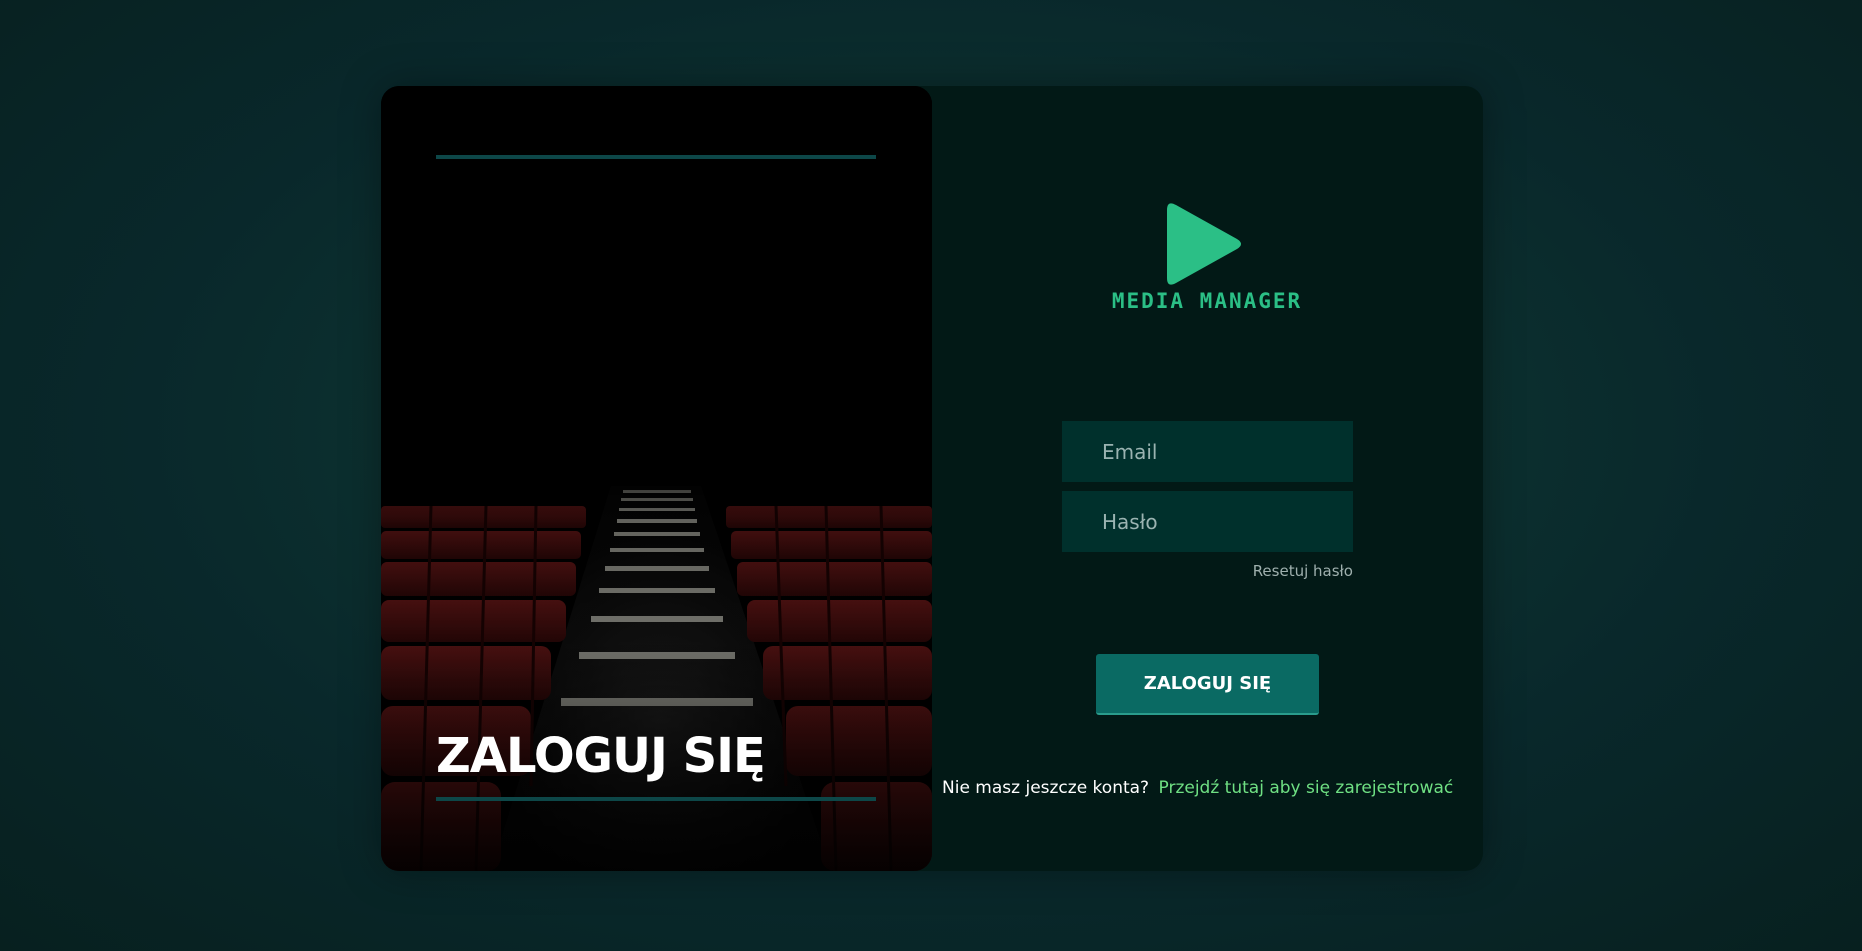 Image resolution: width=1862 pixels, height=951 pixels. I want to click on media-manager-logo: MEDIA MANAGER, so click(1207, 256).